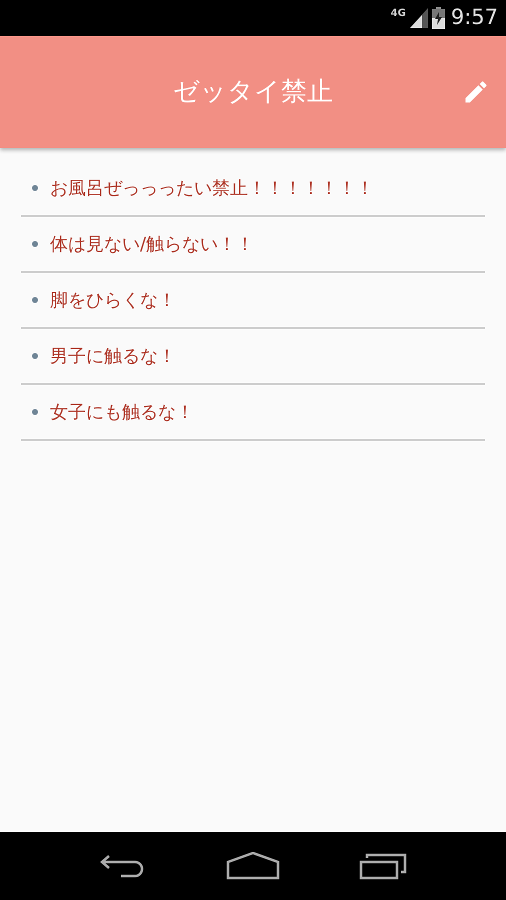 The width and height of the screenshot is (506, 900). I want to click on rule-text: 男子に触るな！, so click(113, 356).